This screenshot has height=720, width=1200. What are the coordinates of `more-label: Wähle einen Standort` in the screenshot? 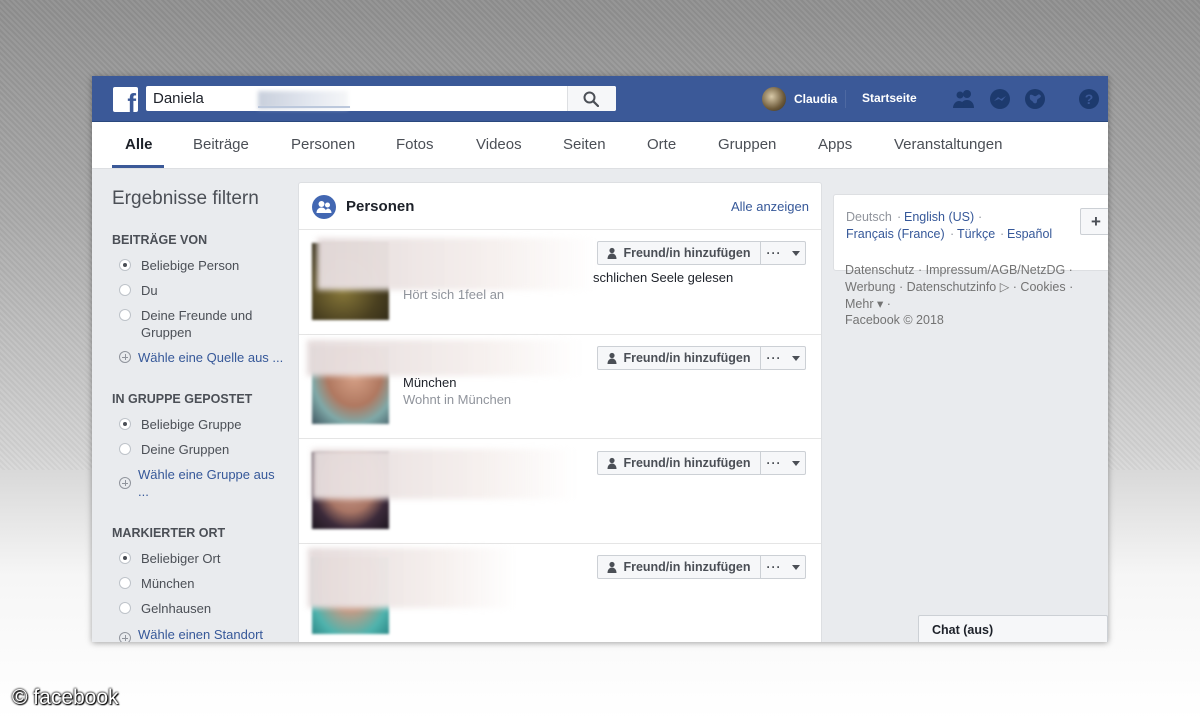 It's located at (201, 634).